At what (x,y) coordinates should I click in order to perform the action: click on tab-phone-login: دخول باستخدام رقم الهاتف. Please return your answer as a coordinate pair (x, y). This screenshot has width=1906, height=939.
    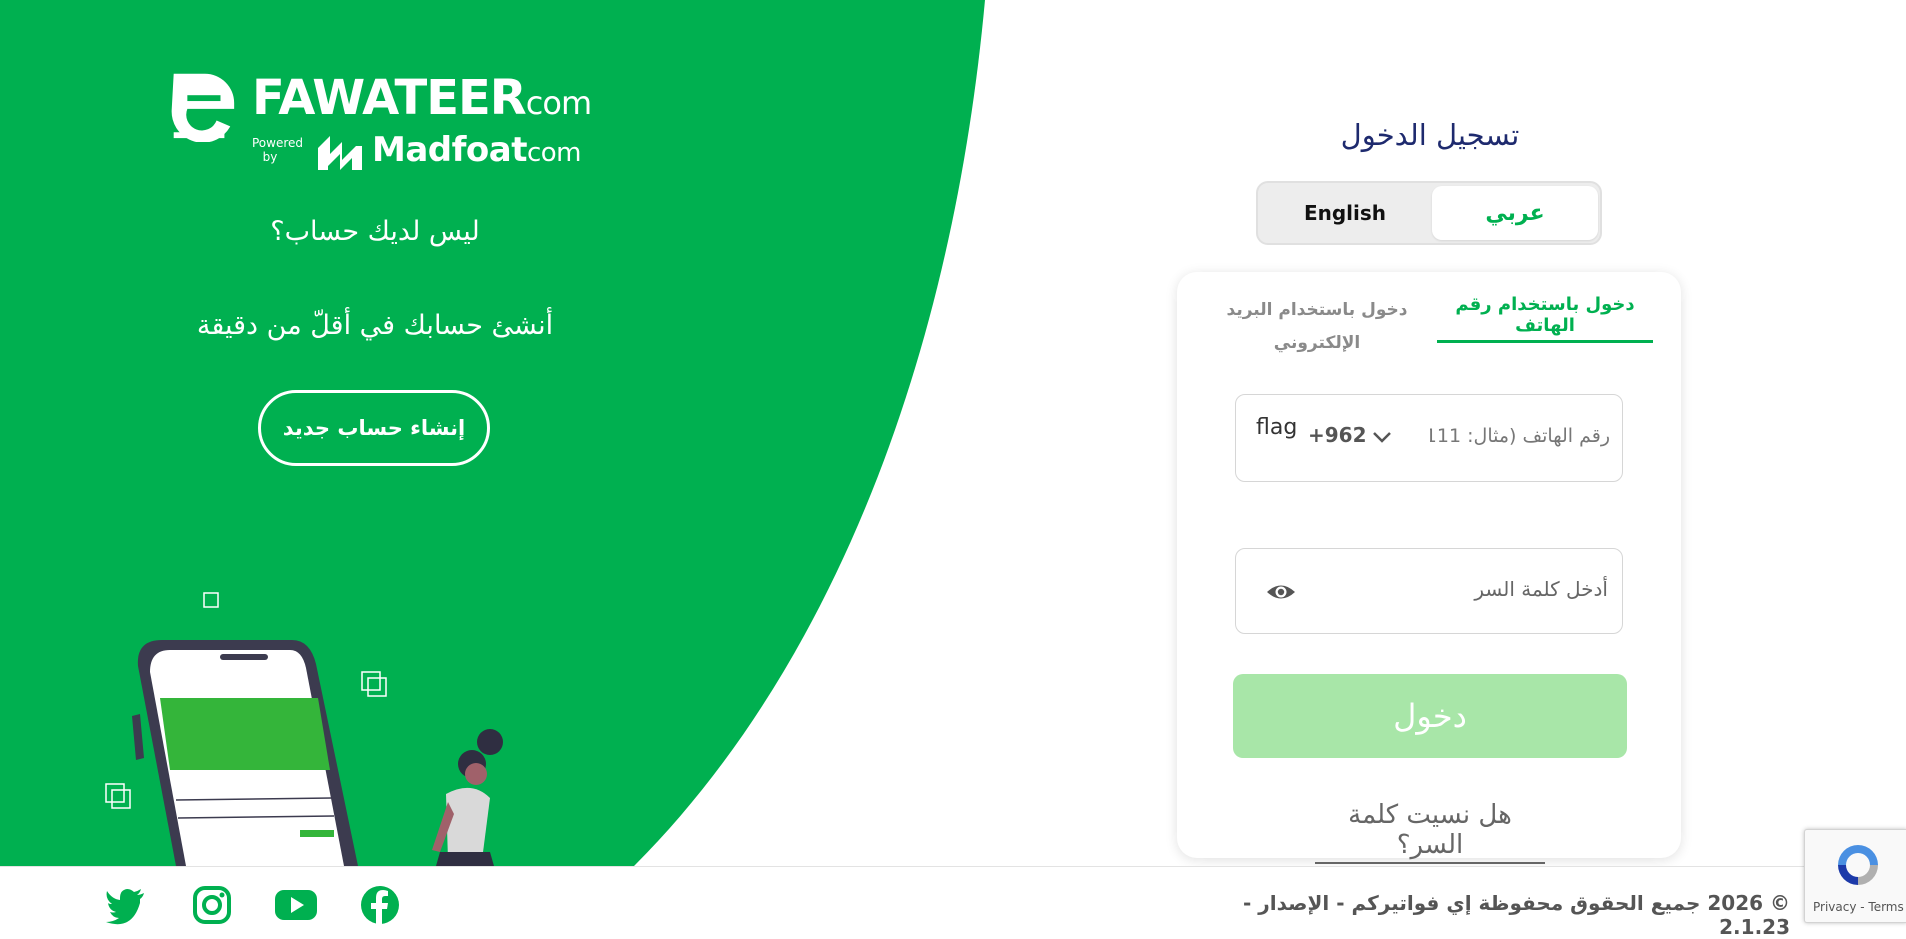
    Looking at the image, I should click on (1545, 318).